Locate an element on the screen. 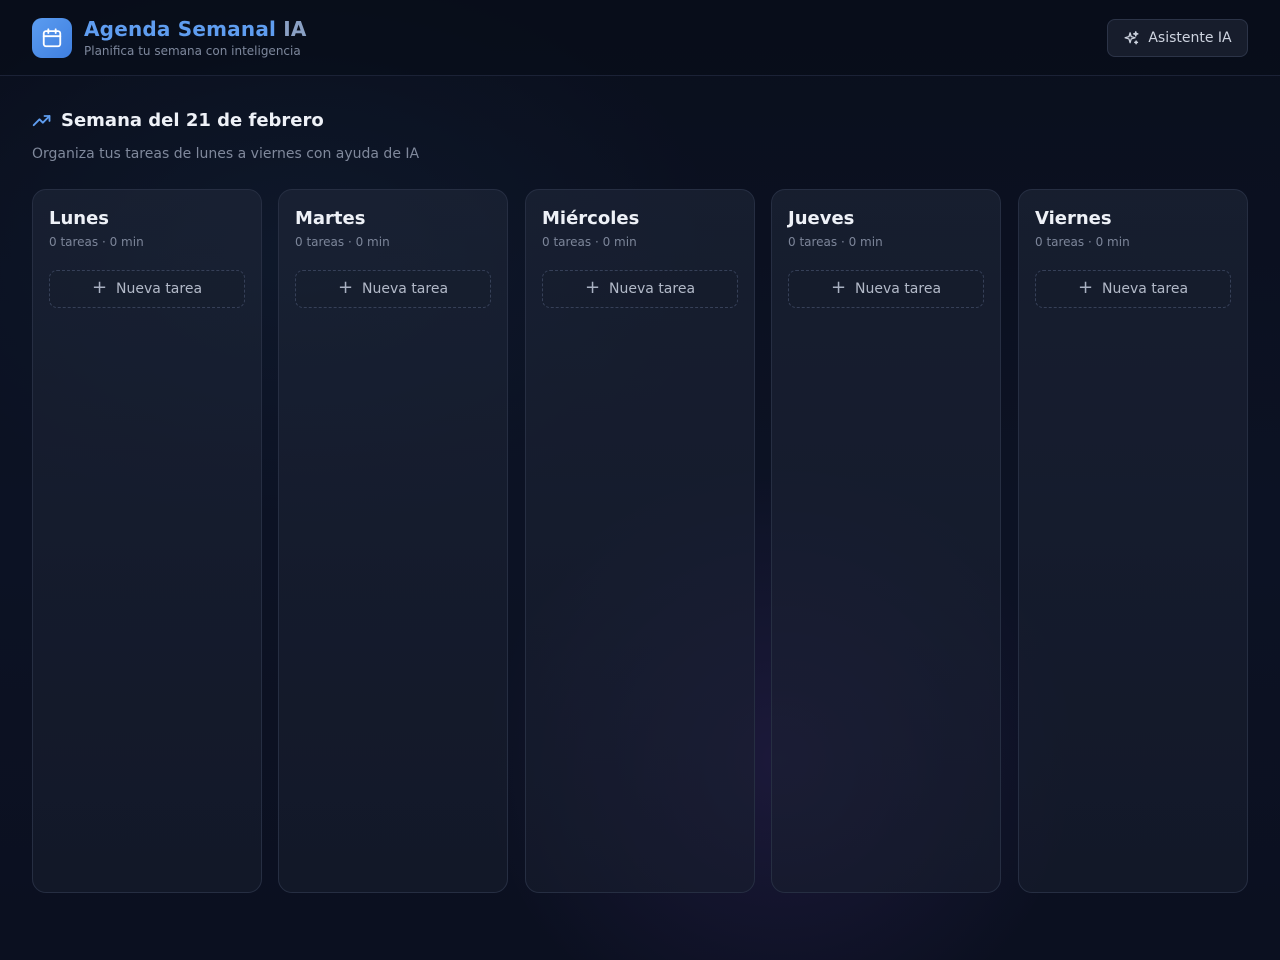  trending-up-icon is located at coordinates (42, 121).